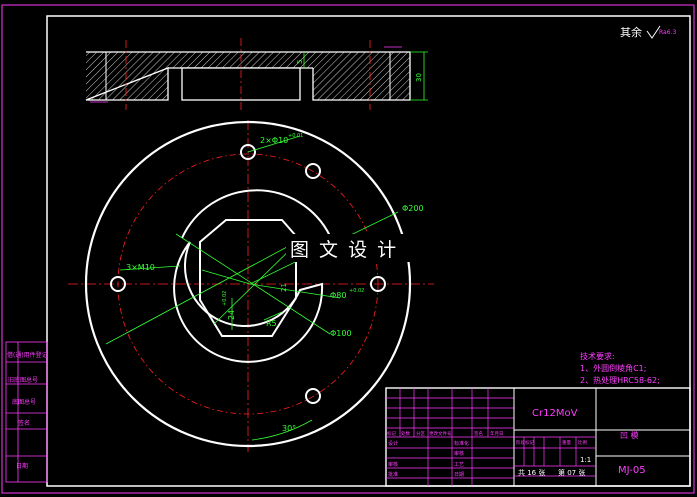 The height and width of the screenshot is (497, 697). Describe the element at coordinates (531, 472) in the screenshot. I see `sheet-total-text: 共 16 张` at that location.